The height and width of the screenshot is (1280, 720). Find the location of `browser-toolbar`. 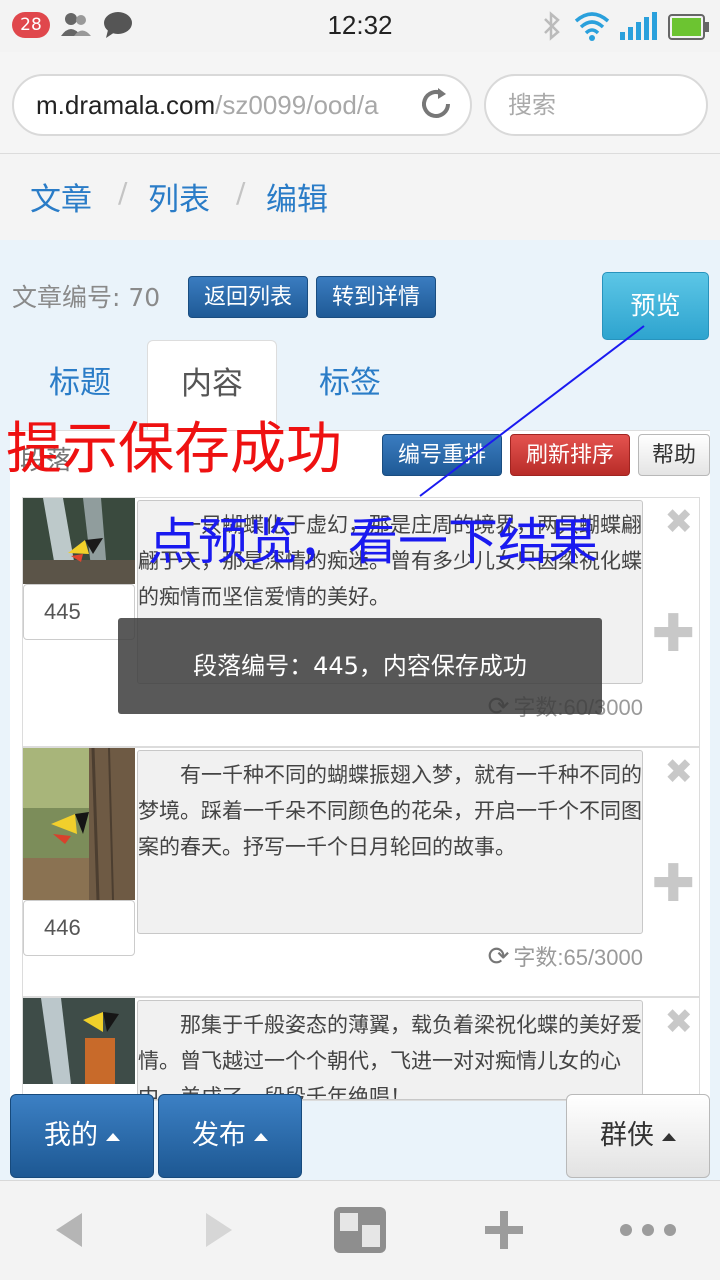

browser-toolbar is located at coordinates (360, 1230).